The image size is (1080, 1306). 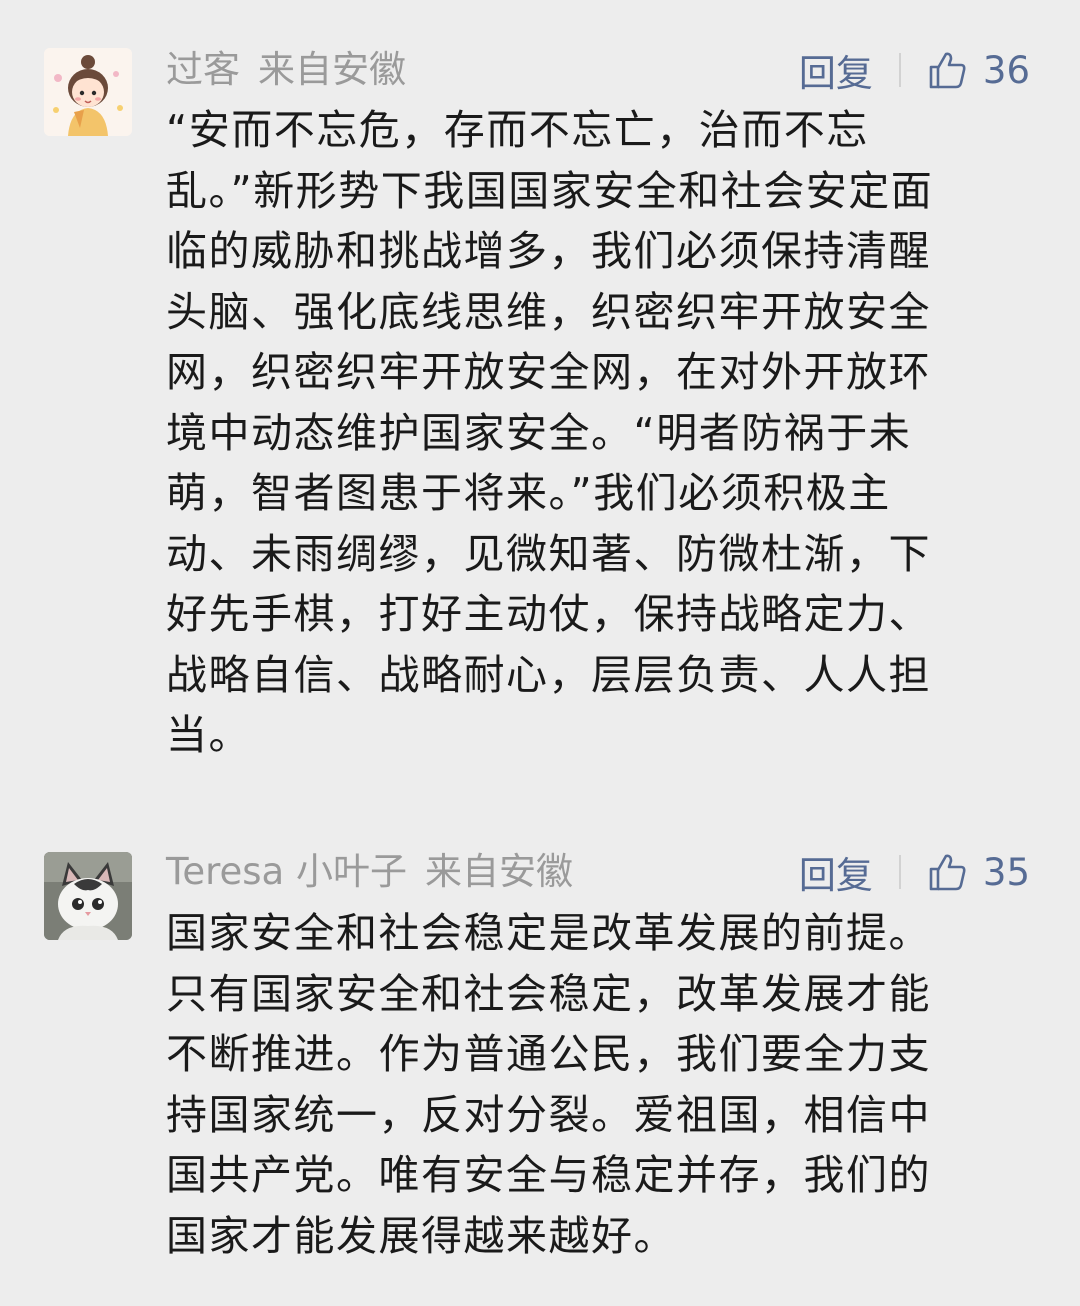 What do you see at coordinates (1006, 872) in the screenshot?
I see `like-count: 35` at bounding box center [1006, 872].